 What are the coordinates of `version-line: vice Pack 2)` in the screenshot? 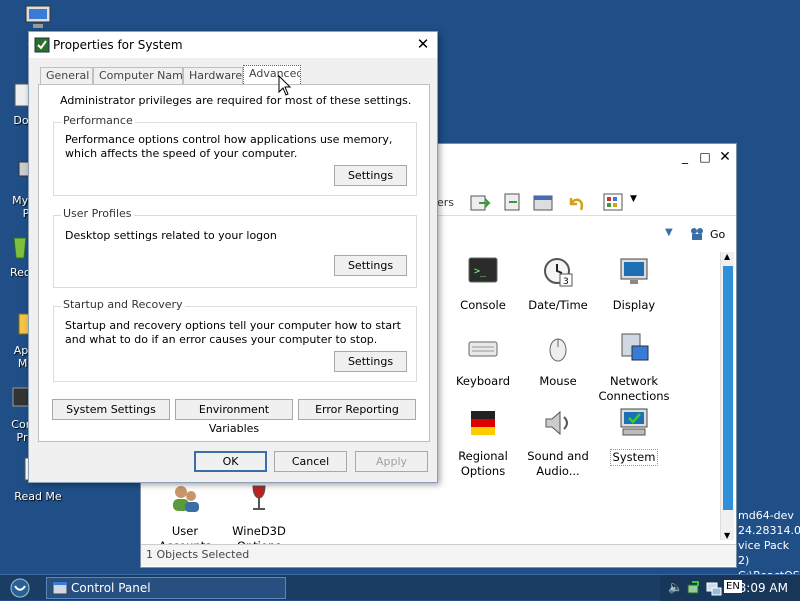 It's located at (764, 553).